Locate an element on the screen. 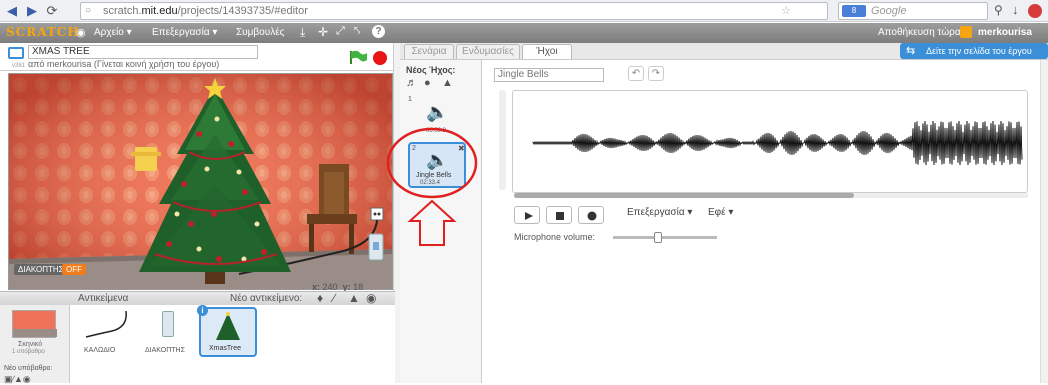 The image size is (1048, 385). waveform-view is located at coordinates (770, 141).